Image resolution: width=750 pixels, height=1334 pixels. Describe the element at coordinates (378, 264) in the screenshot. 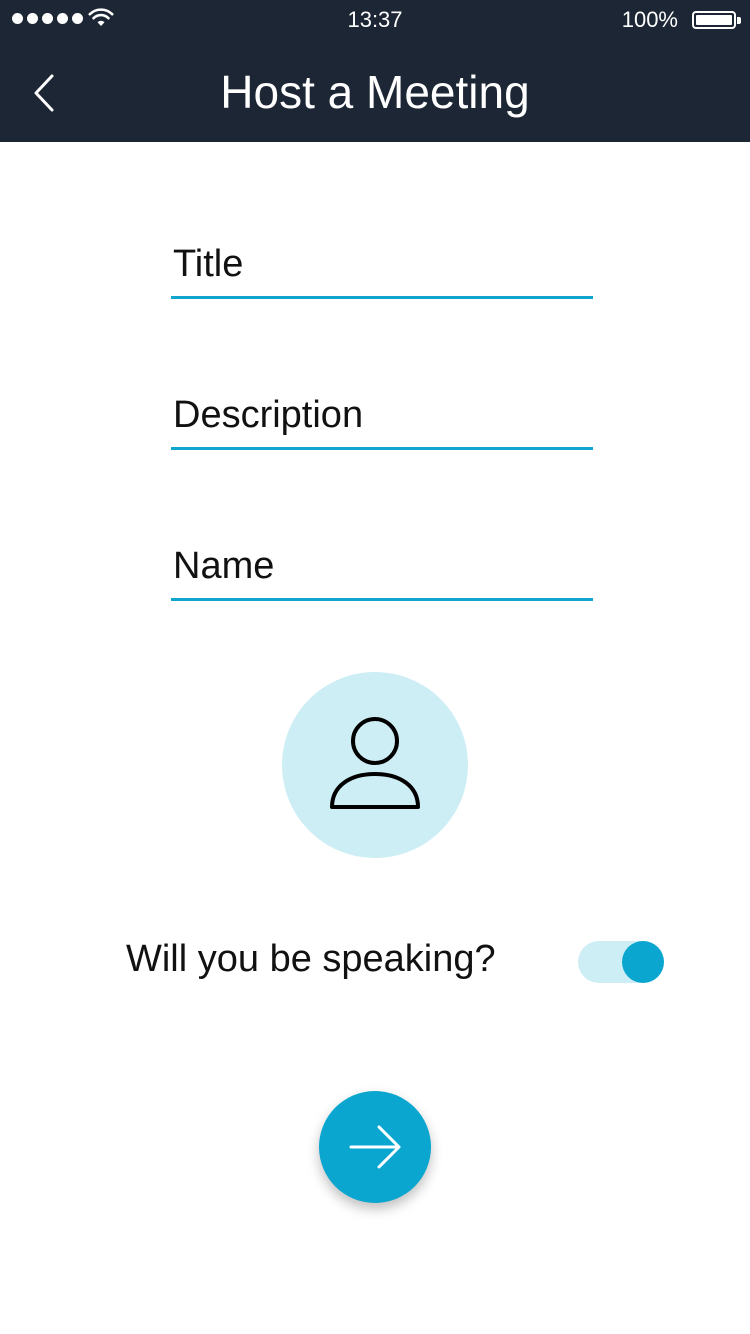

I see `title-input` at that location.